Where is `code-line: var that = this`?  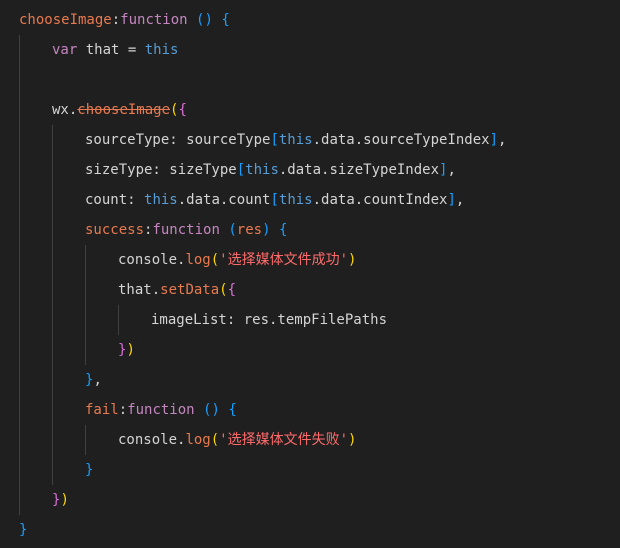 code-line: var that = this is located at coordinates (115, 50).